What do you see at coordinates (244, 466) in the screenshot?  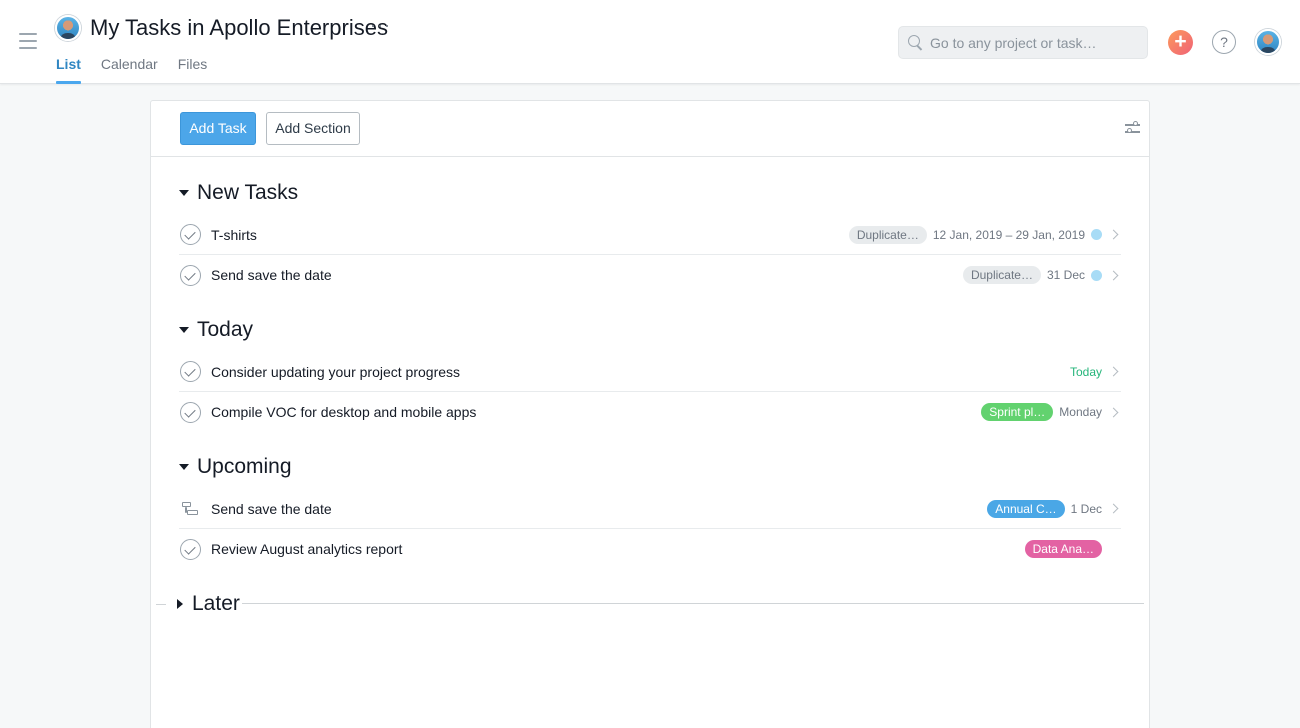 I see `section-title: Upcoming` at bounding box center [244, 466].